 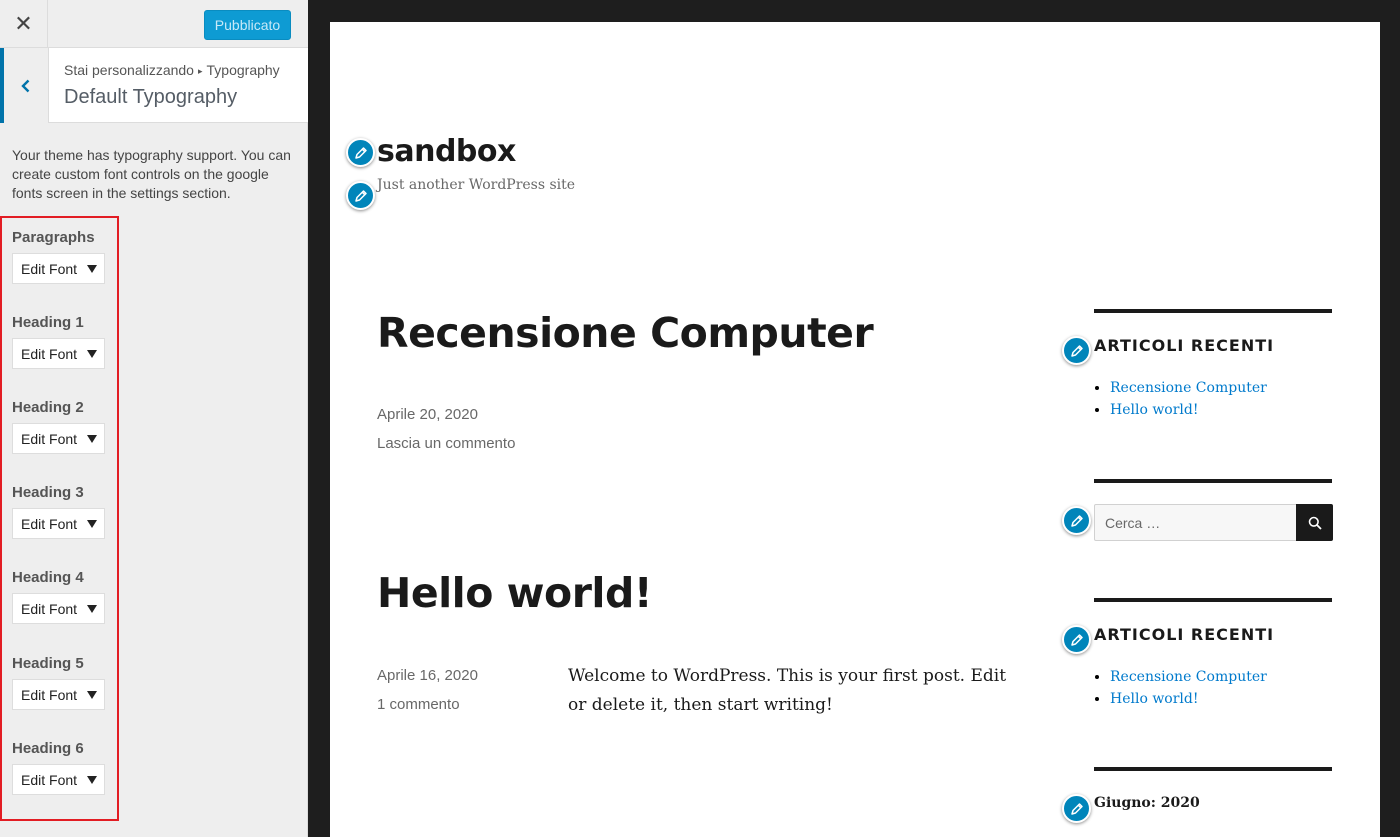 What do you see at coordinates (247, 25) in the screenshot?
I see `publish-button: Pubblicato` at bounding box center [247, 25].